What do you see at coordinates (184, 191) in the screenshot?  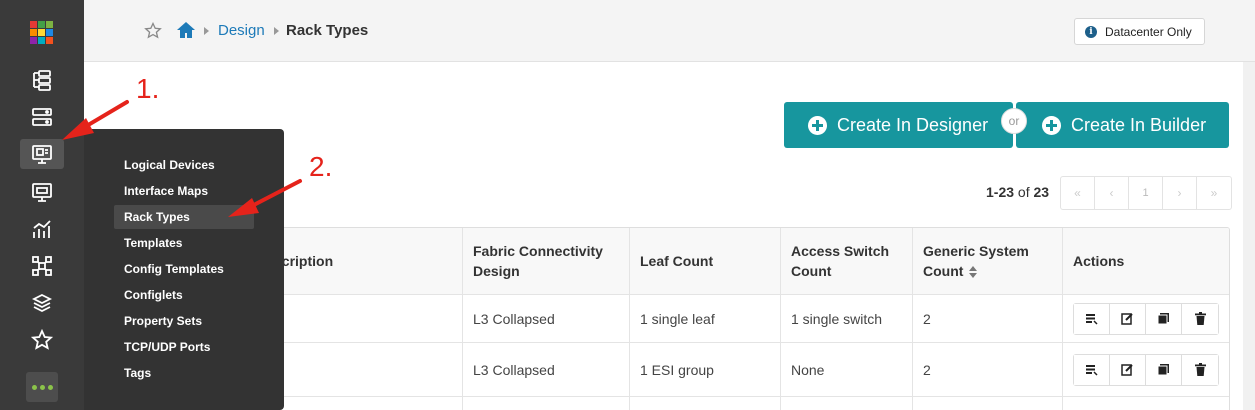 I see `menu-item-interface-maps: Interface Maps` at bounding box center [184, 191].